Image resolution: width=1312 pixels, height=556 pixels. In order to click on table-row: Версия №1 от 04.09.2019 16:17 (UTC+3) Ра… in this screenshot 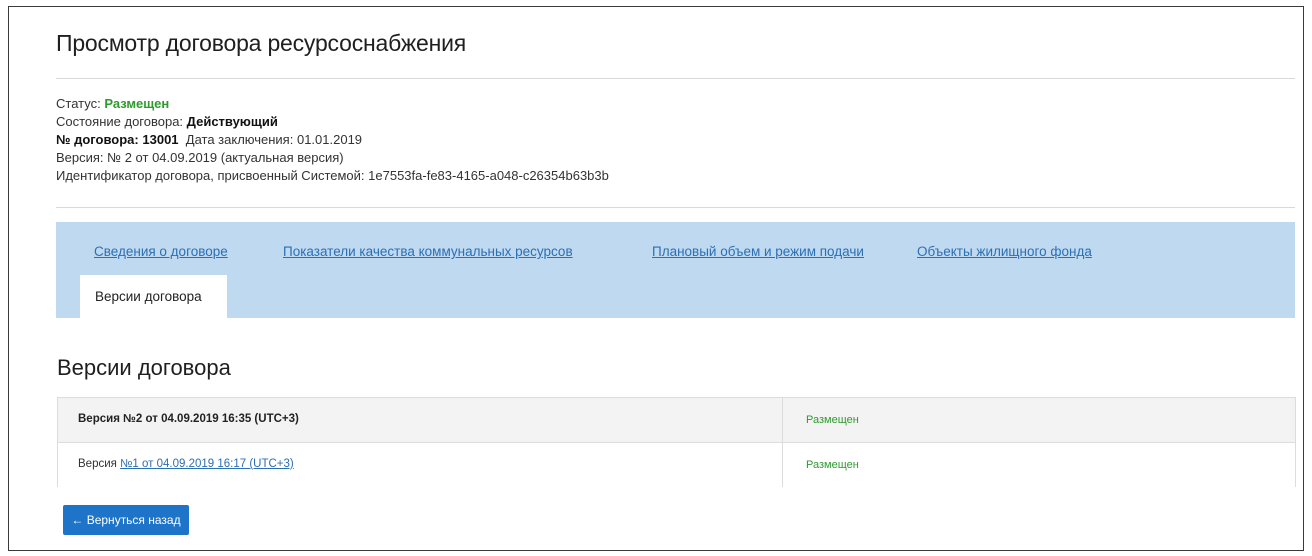, I will do `click(676, 465)`.